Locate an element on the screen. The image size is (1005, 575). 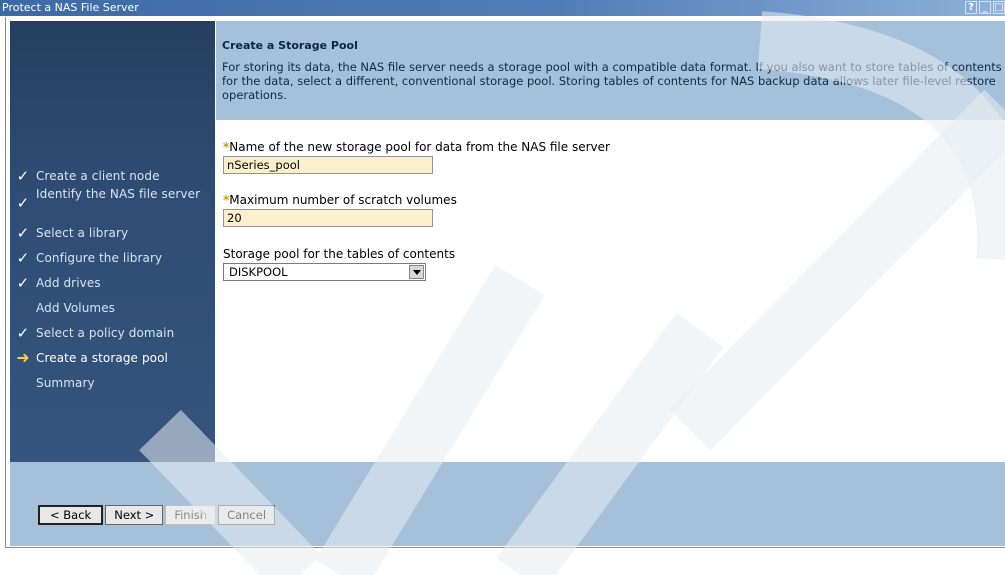
step-create-client-node: ✓ Create a client node is located at coordinates (112, 175).